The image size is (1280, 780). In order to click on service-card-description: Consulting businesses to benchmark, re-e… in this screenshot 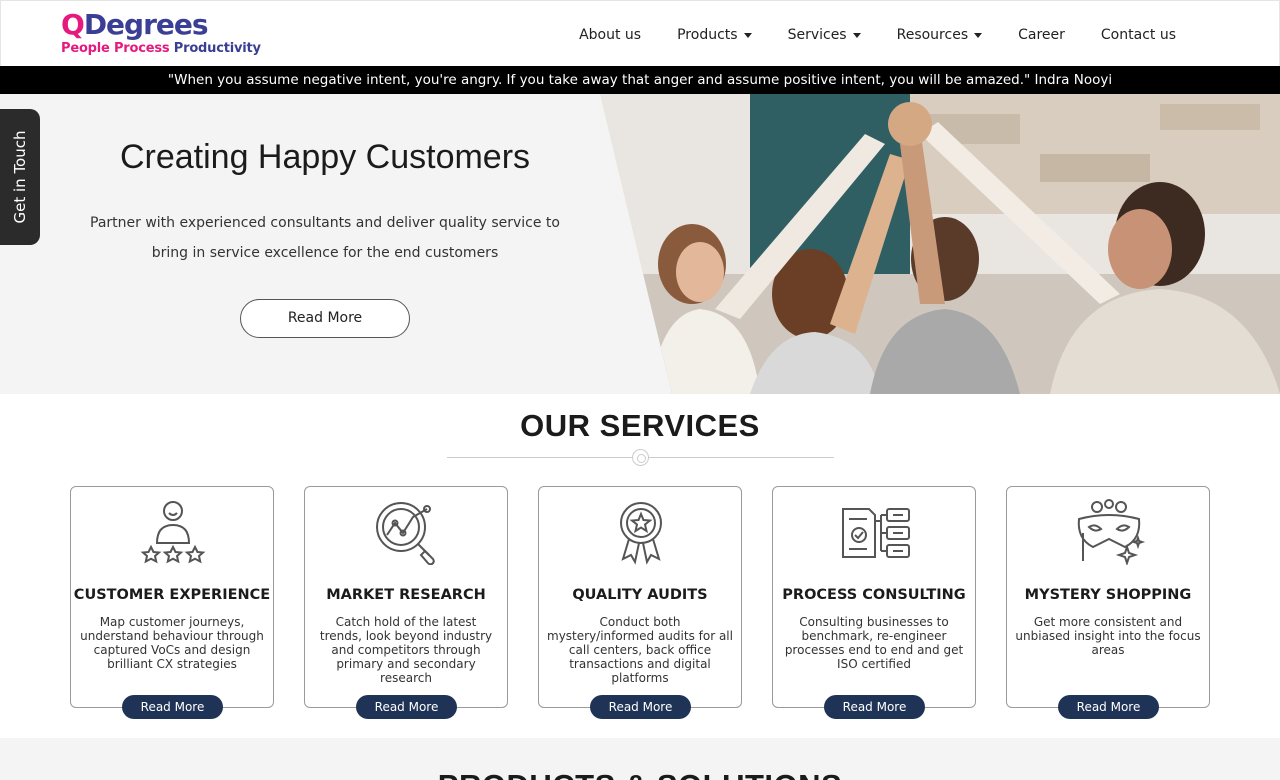, I will do `click(874, 643)`.